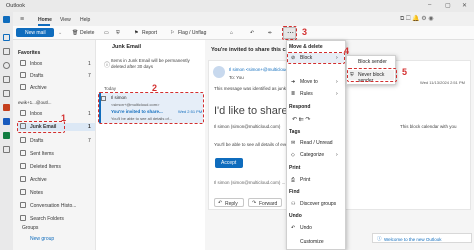 The image size is (474, 250). Describe the element at coordinates (265, 202) in the screenshot. I see `forward-button: ↷ Forward` at that location.